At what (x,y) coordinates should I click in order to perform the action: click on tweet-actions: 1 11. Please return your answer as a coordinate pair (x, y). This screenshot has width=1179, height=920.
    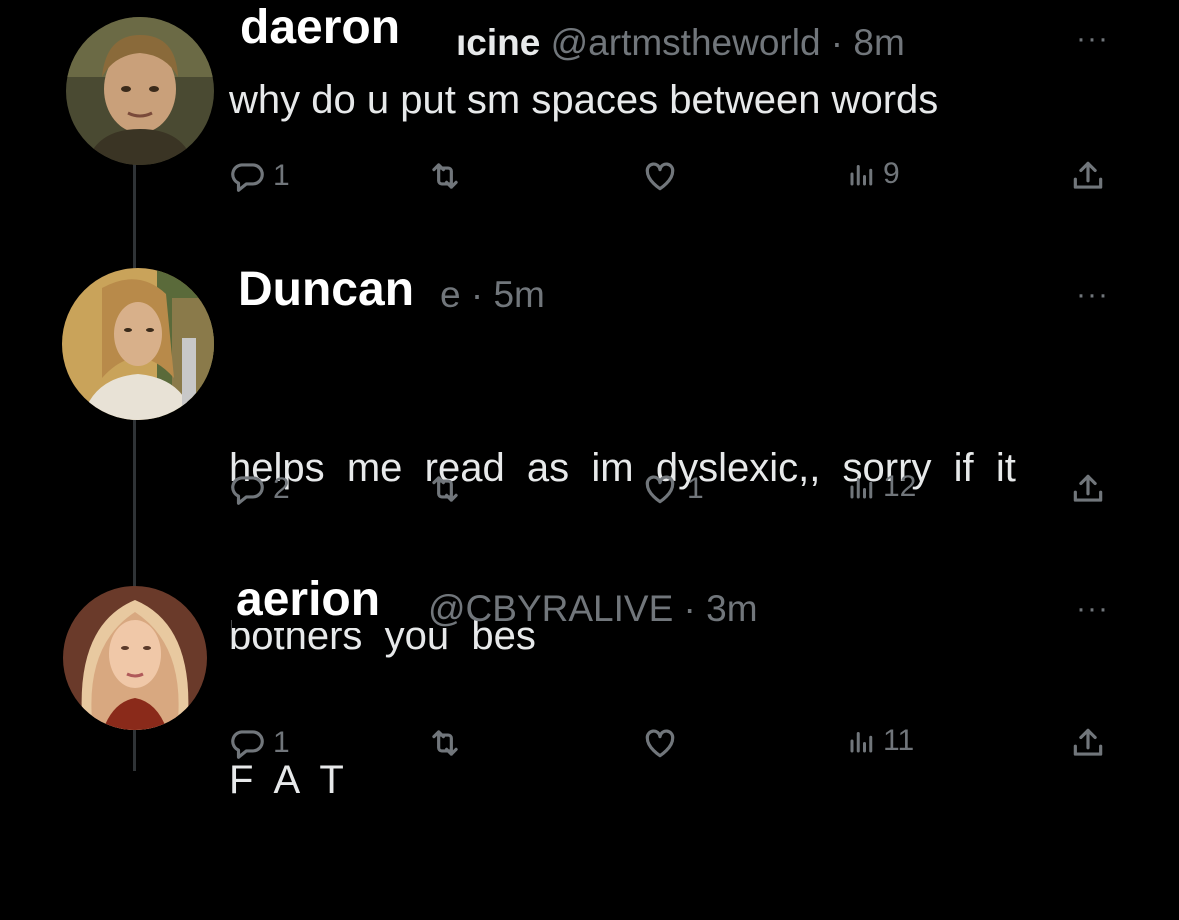
    Looking at the image, I should click on (671, 744).